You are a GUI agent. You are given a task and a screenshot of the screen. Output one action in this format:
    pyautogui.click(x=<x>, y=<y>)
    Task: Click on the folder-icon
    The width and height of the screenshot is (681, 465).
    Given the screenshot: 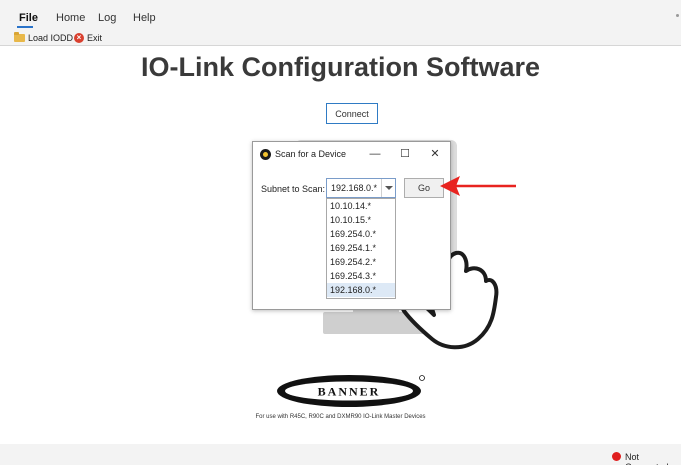 What is the action you would take?
    pyautogui.click(x=19, y=37)
    